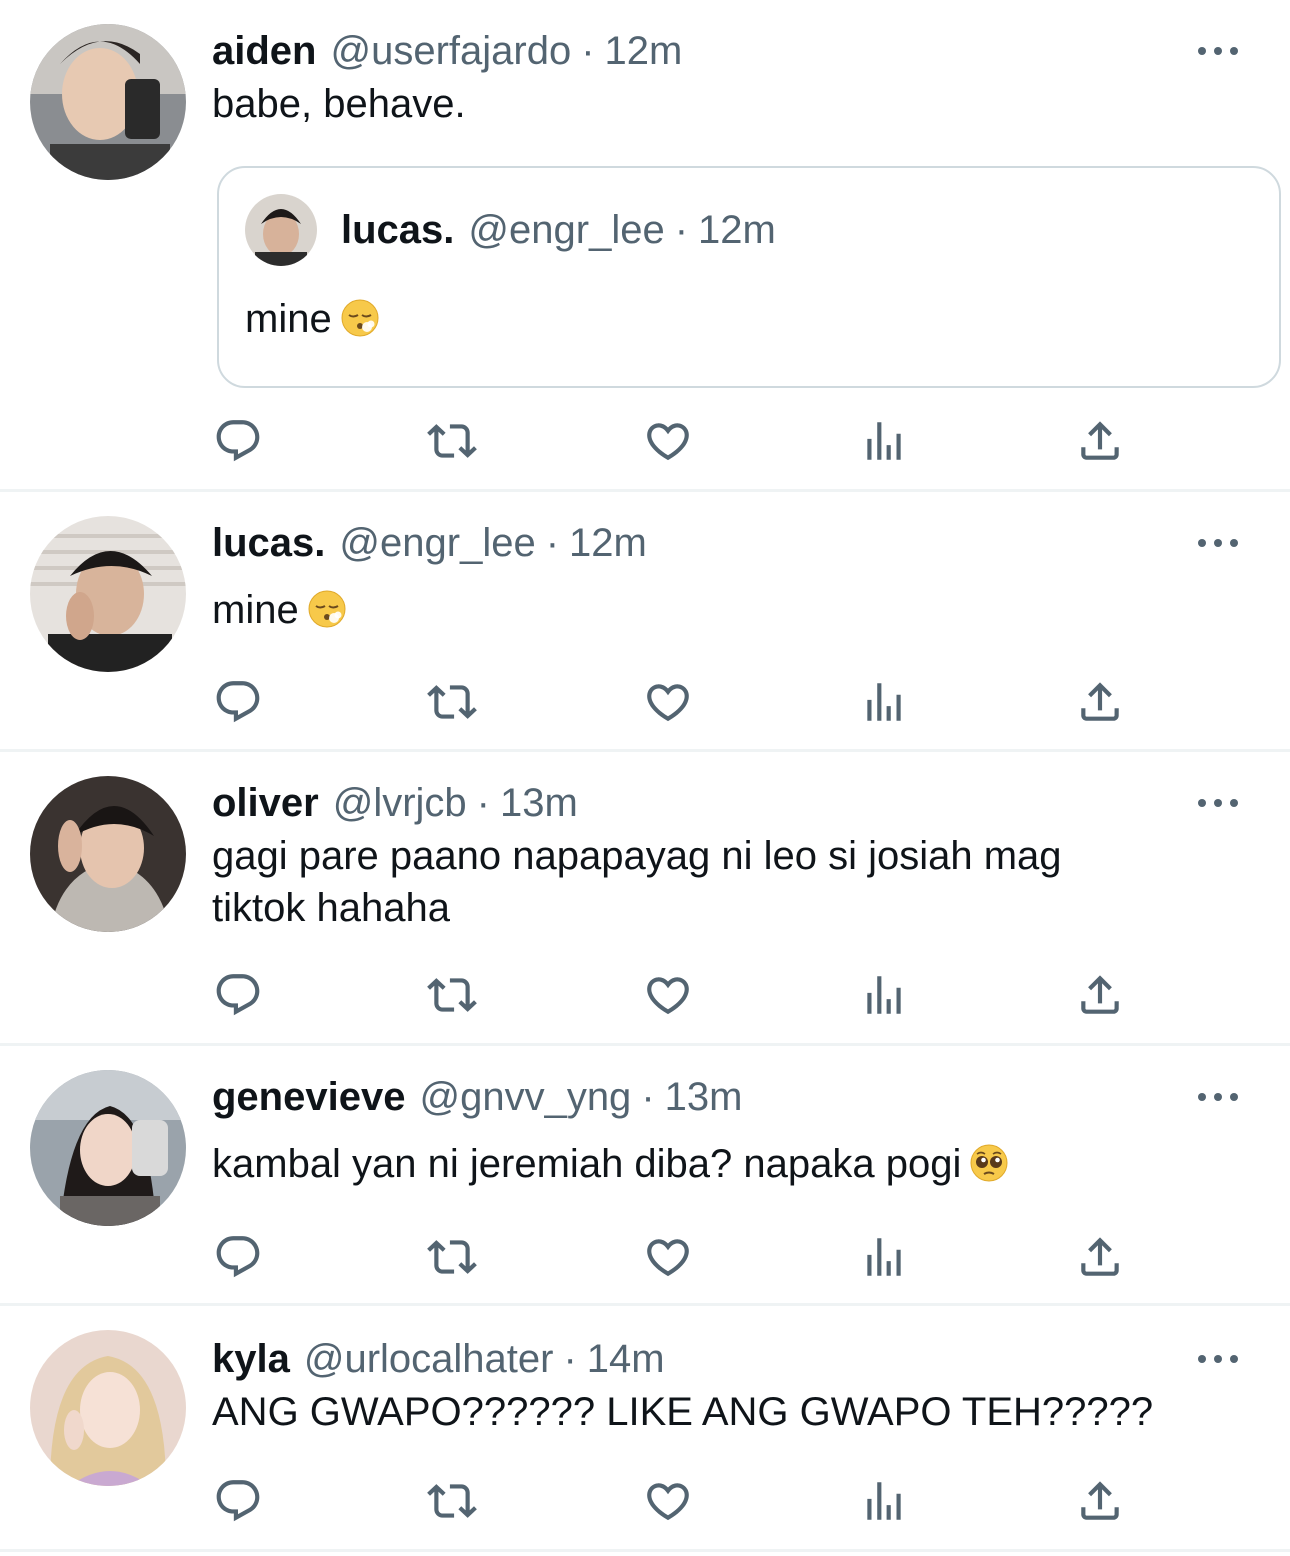  What do you see at coordinates (308, 1097) in the screenshot?
I see `display-name: genevieve` at bounding box center [308, 1097].